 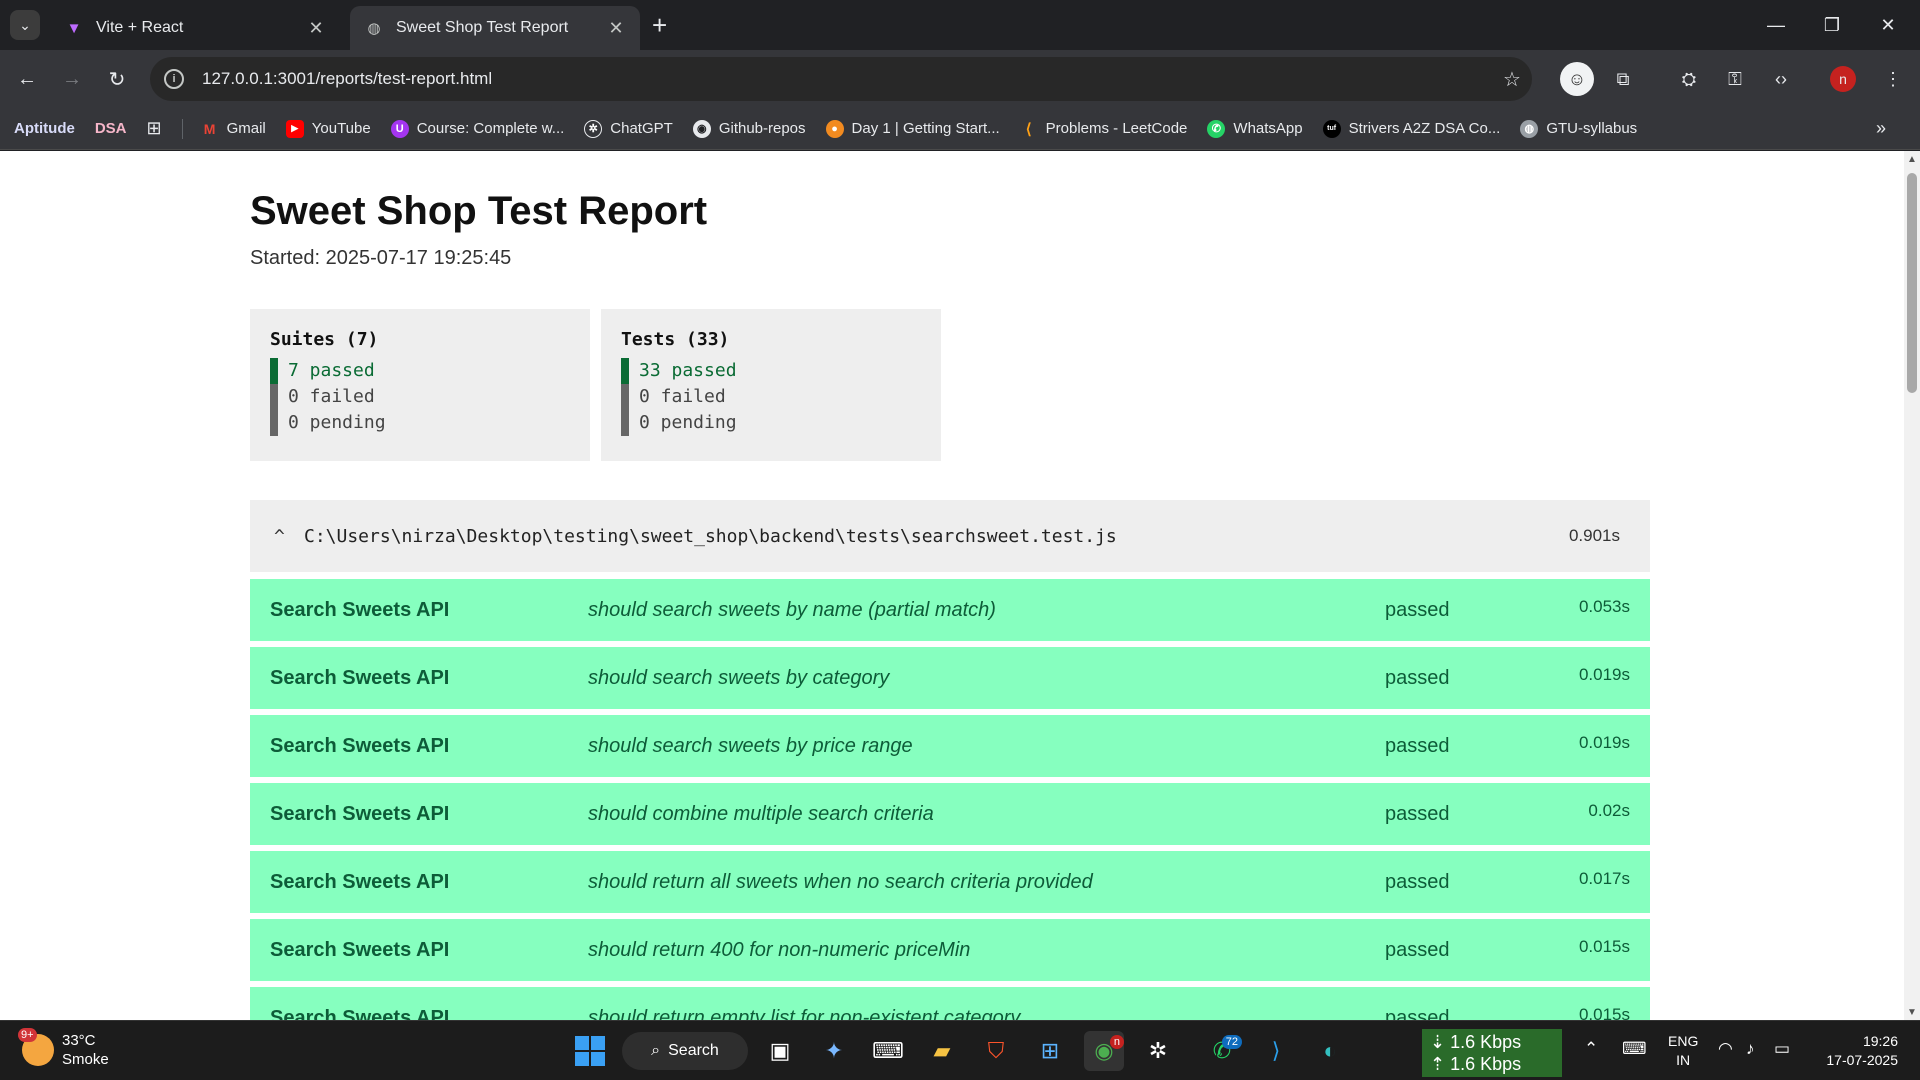 I want to click on terminal-icon: ⌨, so click(x=888, y=1051).